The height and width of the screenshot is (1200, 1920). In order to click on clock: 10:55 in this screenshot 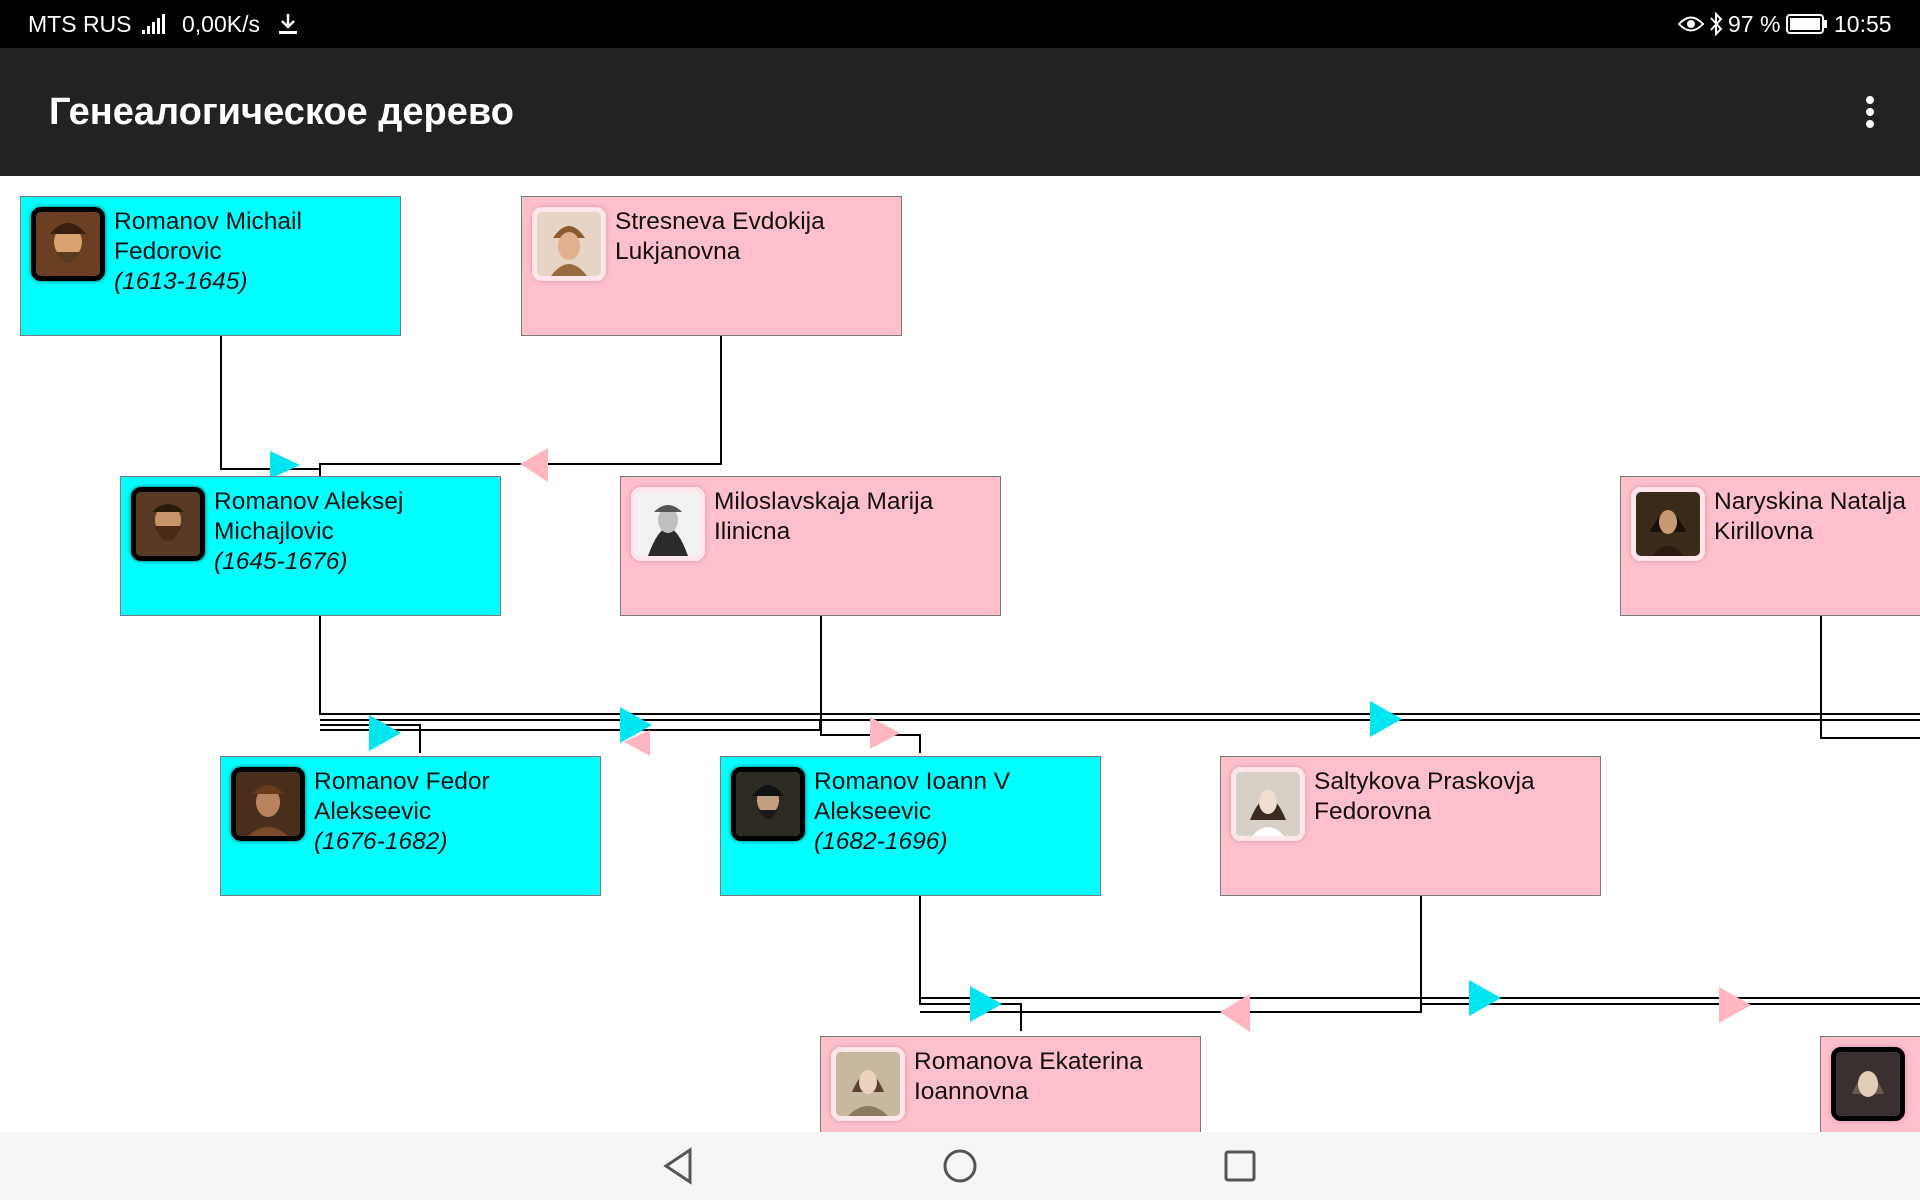, I will do `click(1863, 24)`.